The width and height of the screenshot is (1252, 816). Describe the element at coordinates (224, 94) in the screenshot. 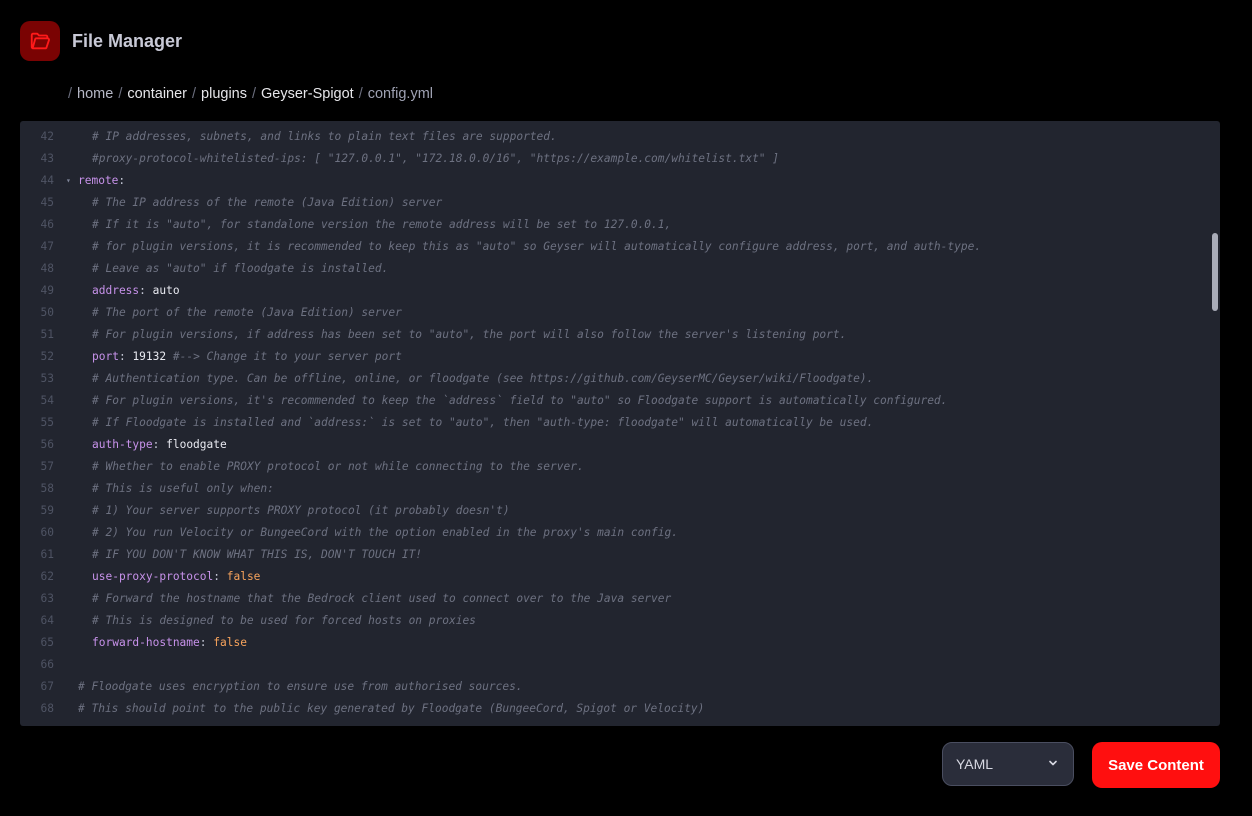

I see `breadcrumb-item-plugins: plugins` at that location.